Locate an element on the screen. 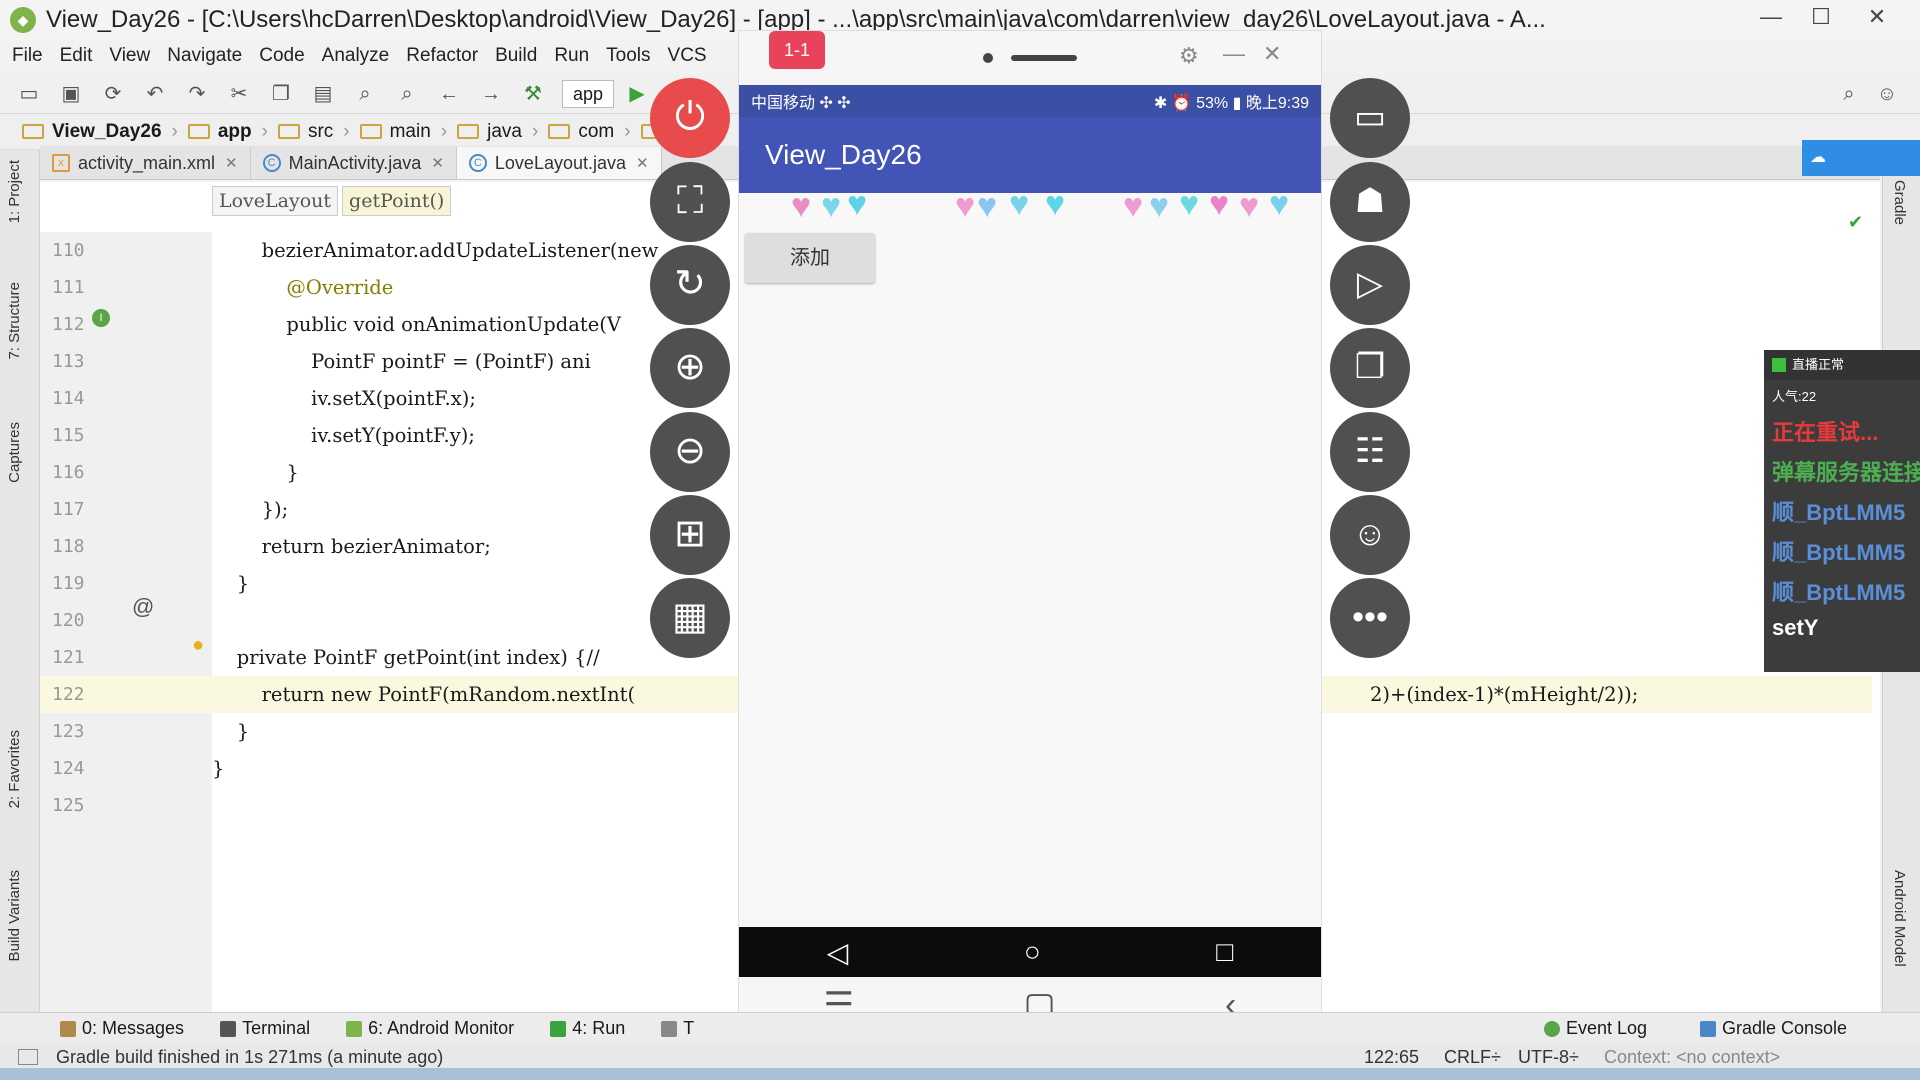 The image size is (1920, 1080). toggle-tool-windows-icon is located at coordinates (28, 1057).